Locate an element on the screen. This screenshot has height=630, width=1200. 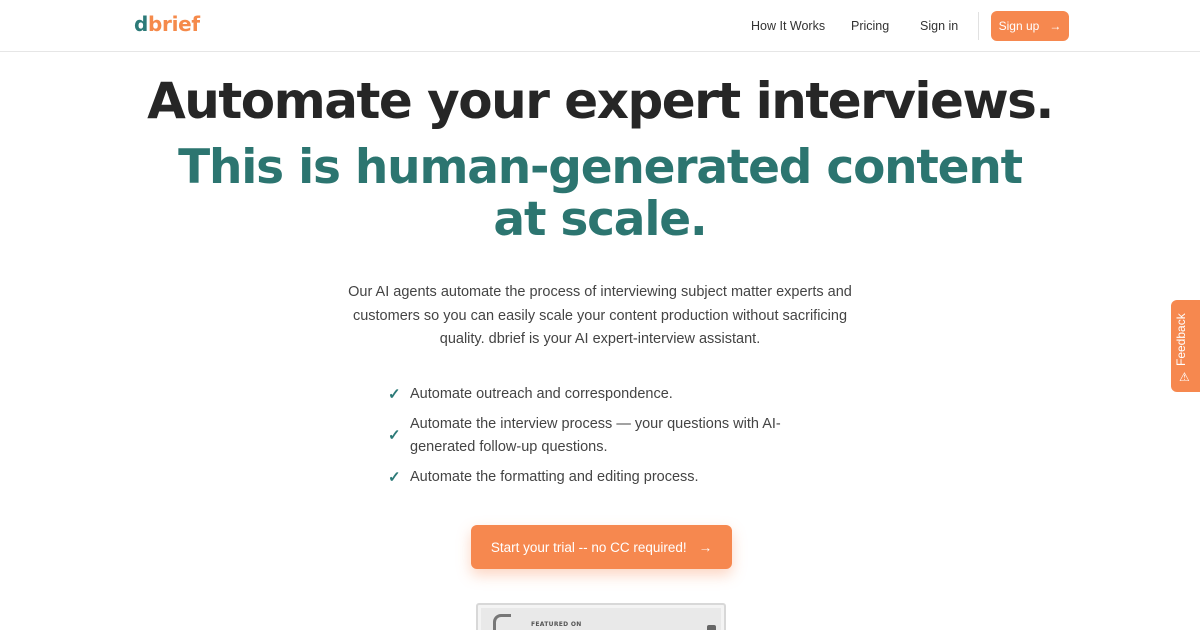
featured-label: FEATURED ON is located at coordinates (556, 624).